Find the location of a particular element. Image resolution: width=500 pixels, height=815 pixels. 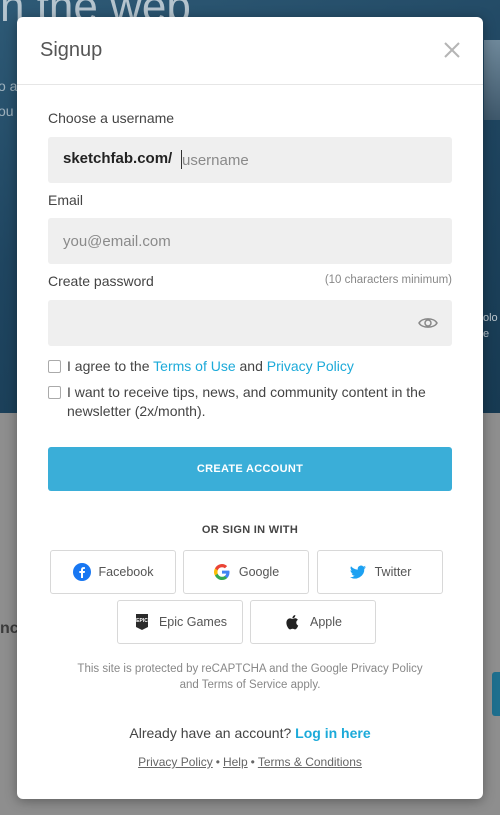

password-hint: (10 characters minimum) is located at coordinates (388, 280).